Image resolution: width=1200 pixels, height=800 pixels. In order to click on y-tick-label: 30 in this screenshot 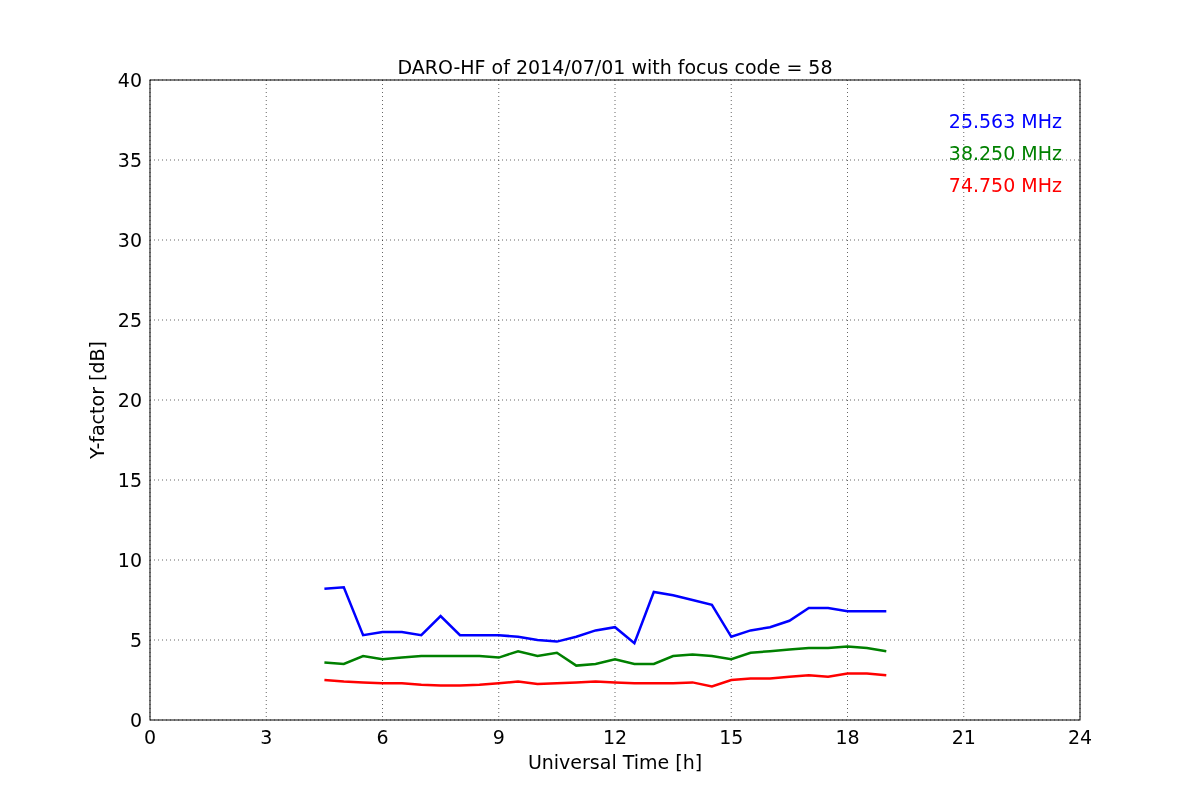, I will do `click(129, 240)`.